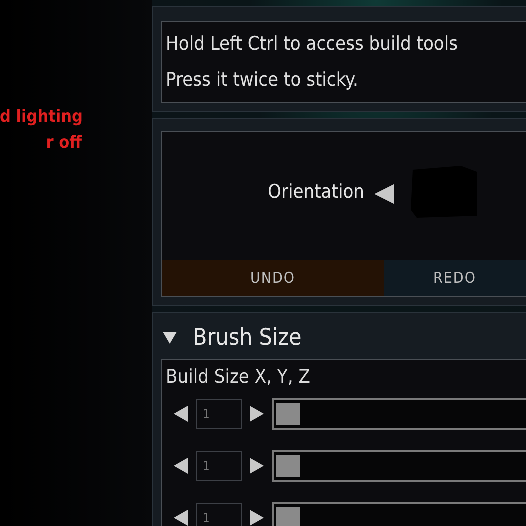 Image resolution: width=526 pixels, height=526 pixels. I want to click on history-button: UNDO, so click(273, 278).